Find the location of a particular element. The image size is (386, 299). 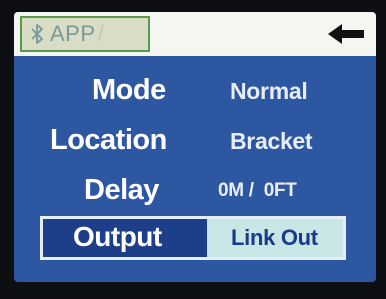

delay-label: Delay is located at coordinates (121, 190).